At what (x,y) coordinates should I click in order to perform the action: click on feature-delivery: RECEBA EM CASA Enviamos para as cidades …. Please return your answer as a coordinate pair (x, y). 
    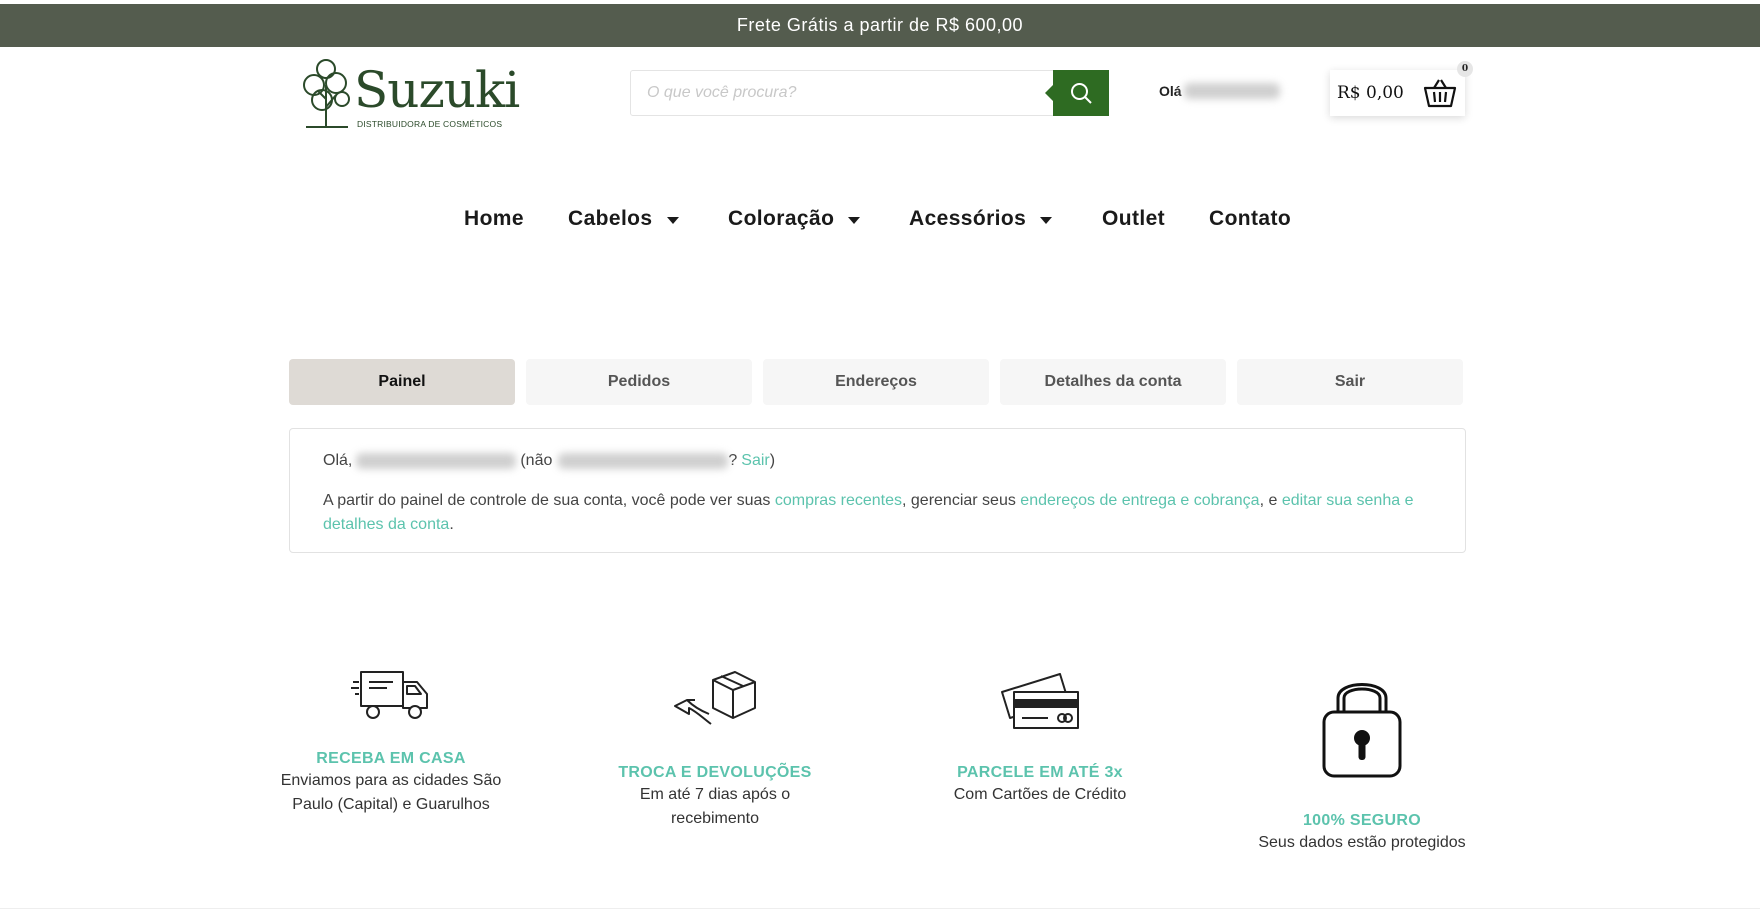
    Looking at the image, I should click on (391, 742).